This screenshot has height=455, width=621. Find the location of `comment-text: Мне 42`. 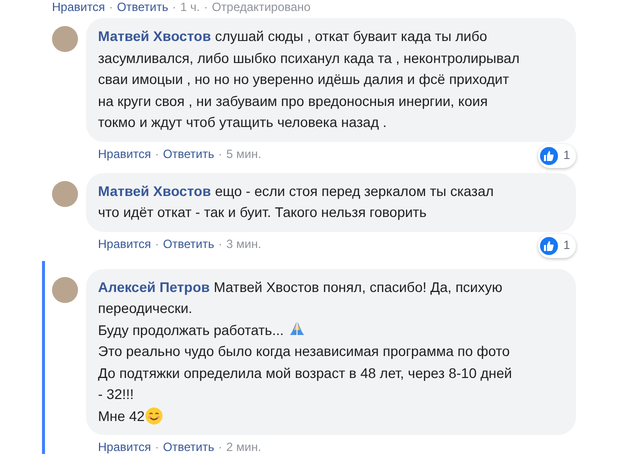

comment-text: Мне 42 is located at coordinates (331, 416).